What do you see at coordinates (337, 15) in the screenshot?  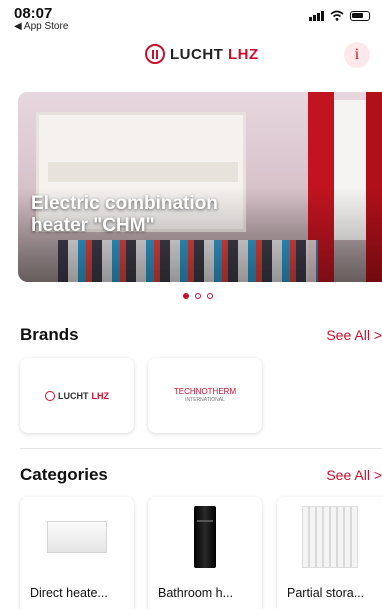 I see `wifi-icon` at bounding box center [337, 15].